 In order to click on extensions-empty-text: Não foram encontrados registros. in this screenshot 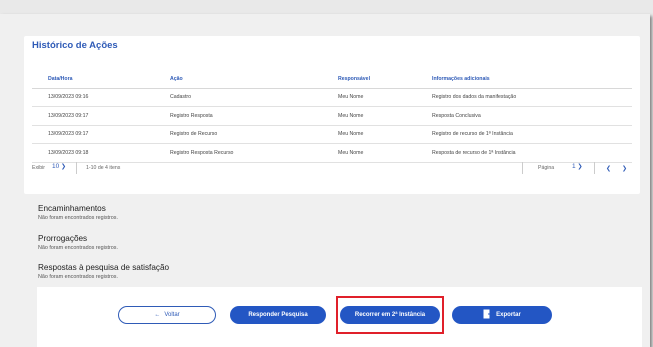, I will do `click(78, 248)`.